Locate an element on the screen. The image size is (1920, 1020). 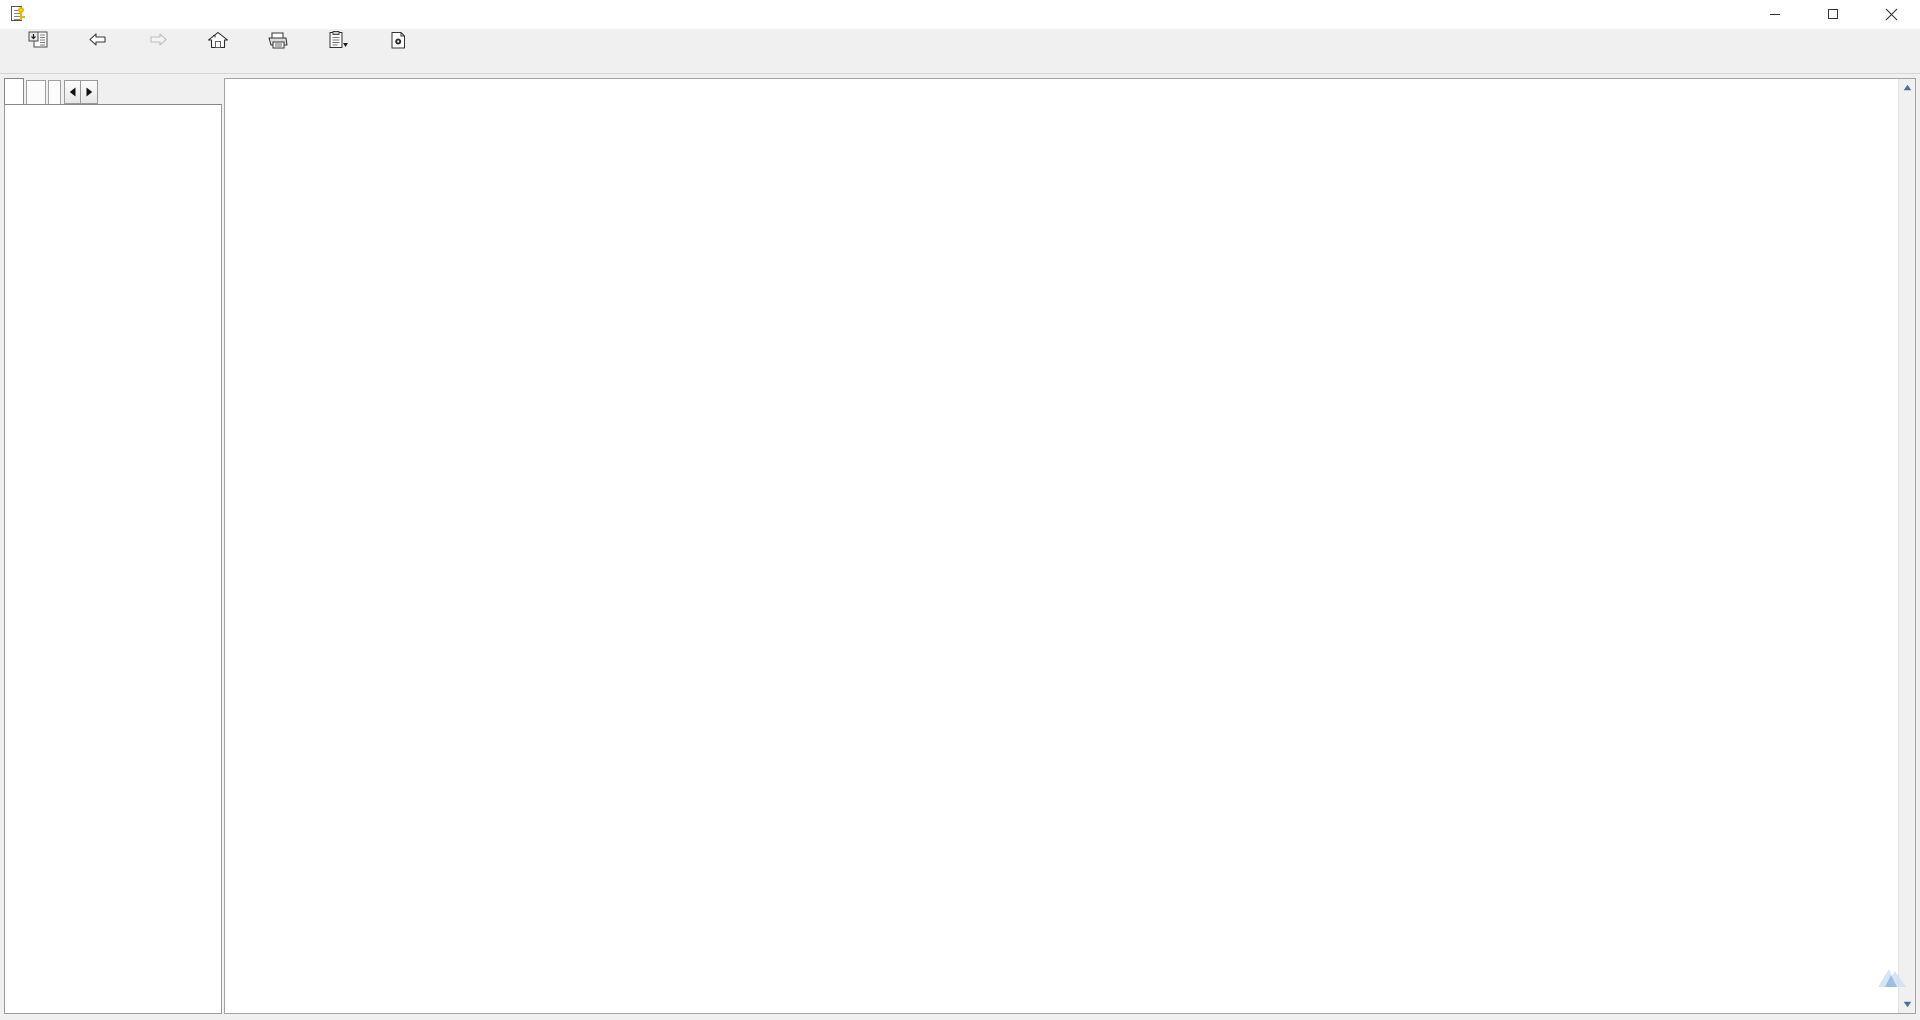
toolbar-button-home is located at coordinates (218, 51).